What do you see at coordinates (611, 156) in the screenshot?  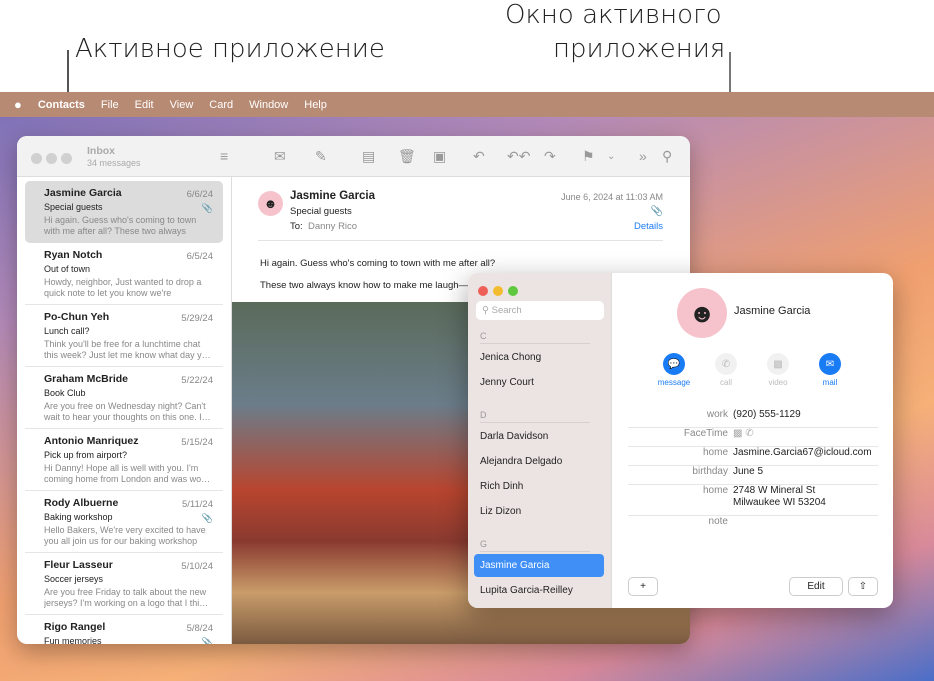 I see `chevron-down-icon: ⌄` at bounding box center [611, 156].